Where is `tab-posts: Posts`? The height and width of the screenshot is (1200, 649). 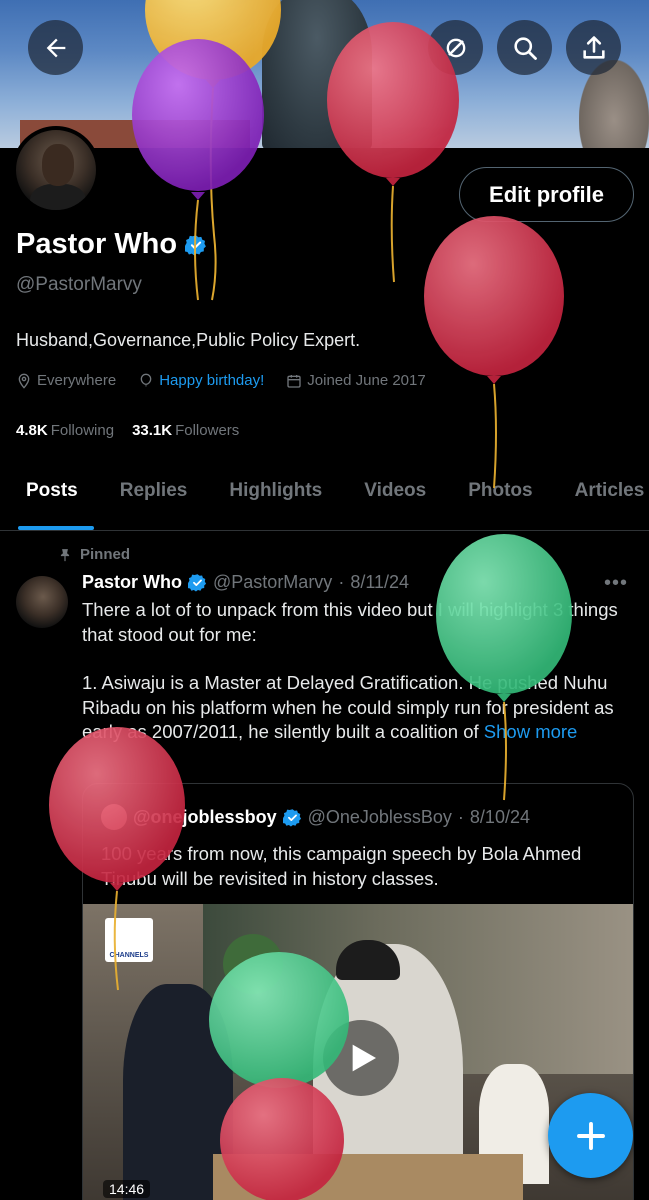 tab-posts: Posts is located at coordinates (47, 499).